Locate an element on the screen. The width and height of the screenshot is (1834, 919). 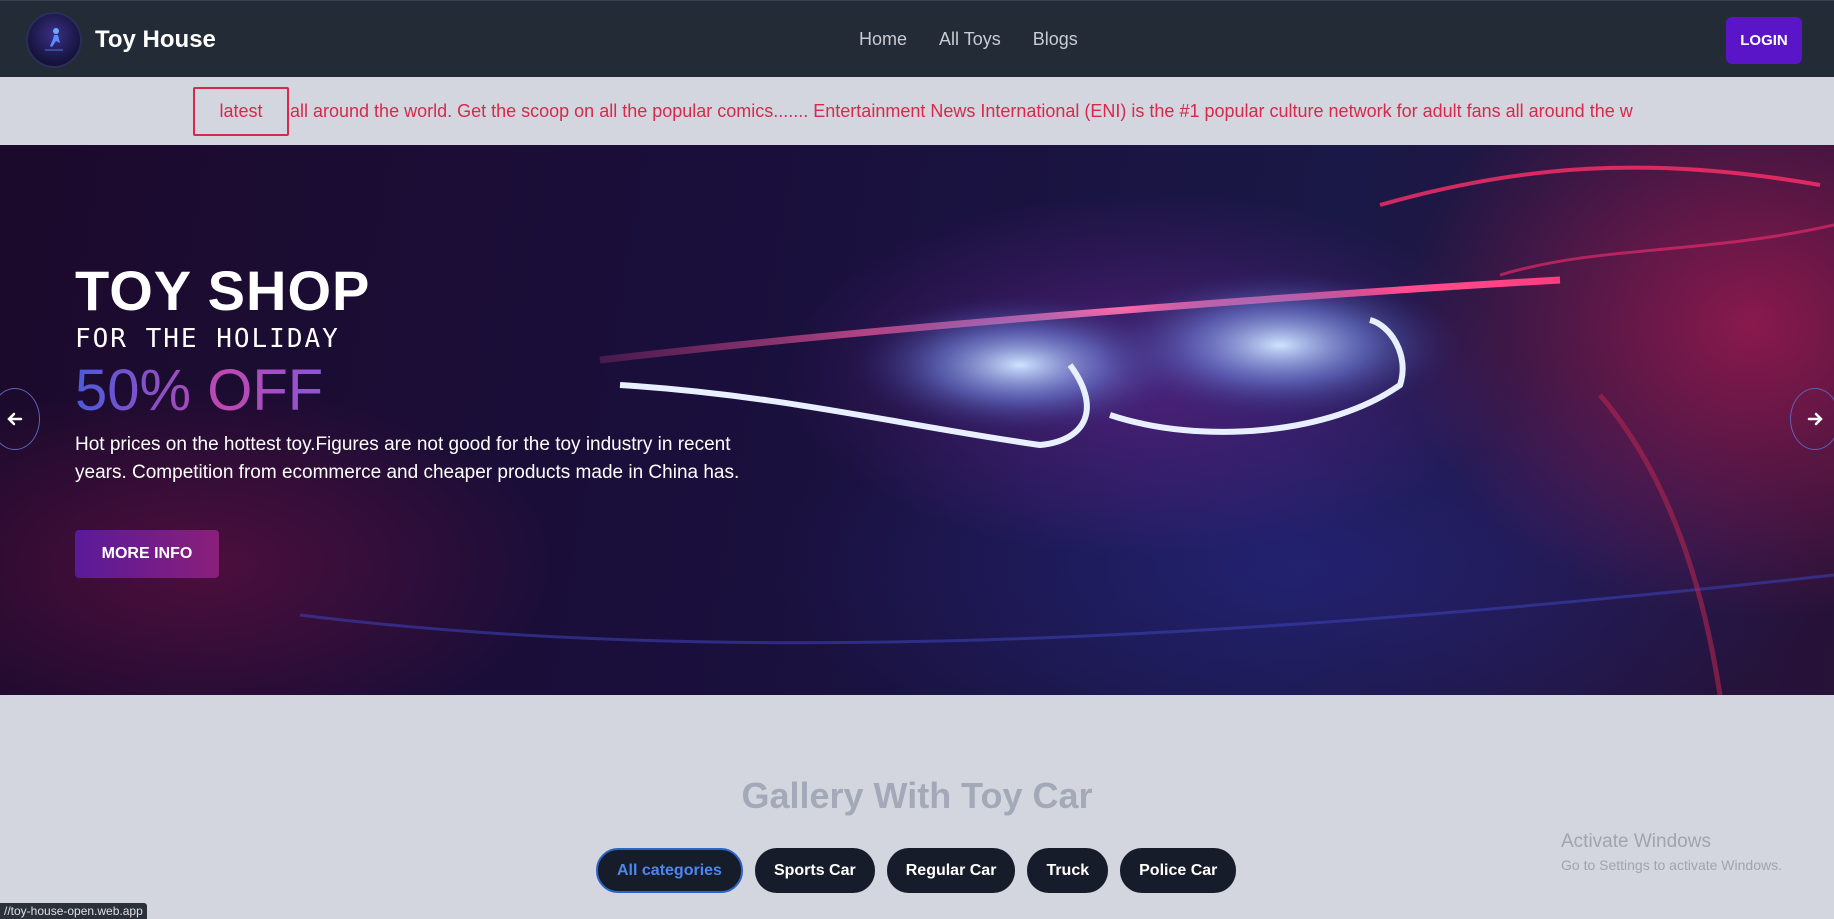
activate-subtitle: Go to Settings to activate Windows. is located at coordinates (1671, 865).